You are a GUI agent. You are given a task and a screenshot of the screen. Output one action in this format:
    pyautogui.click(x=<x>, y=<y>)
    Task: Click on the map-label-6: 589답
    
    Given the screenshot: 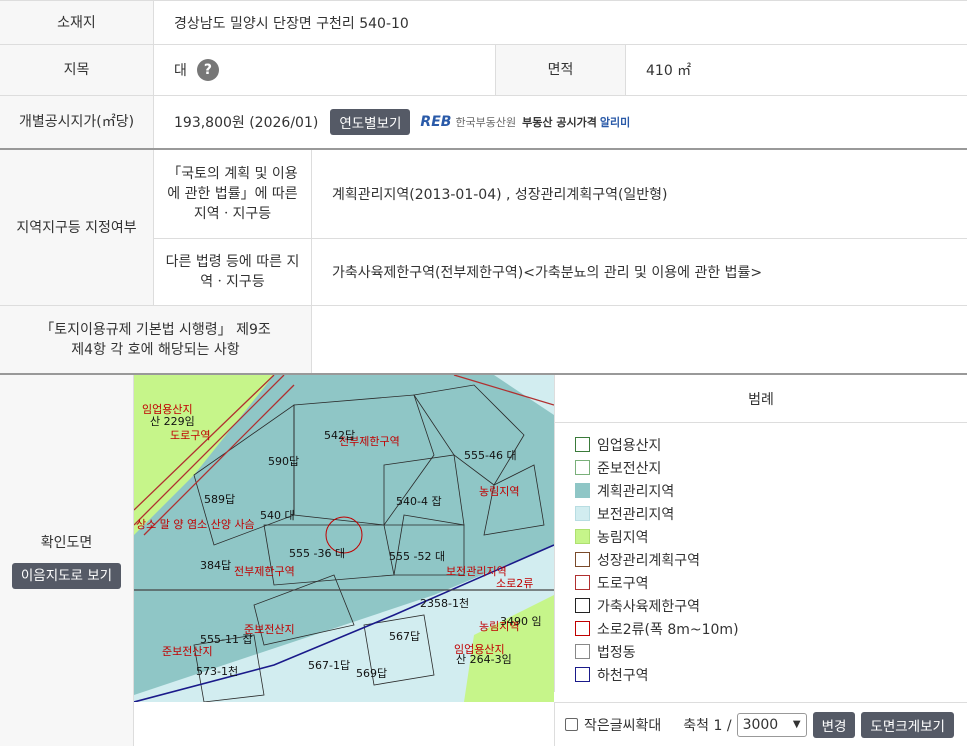 What is the action you would take?
    pyautogui.click(x=219, y=499)
    